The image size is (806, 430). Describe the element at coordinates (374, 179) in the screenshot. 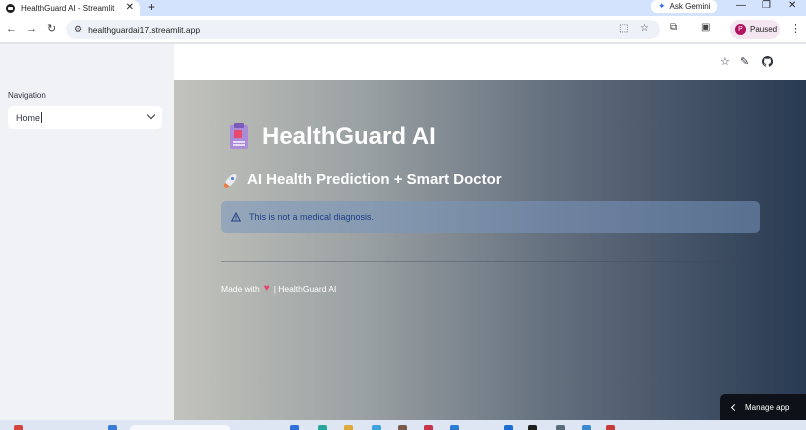

I see `page-subtitle: AI Health Prediction + Smart Doctor` at that location.